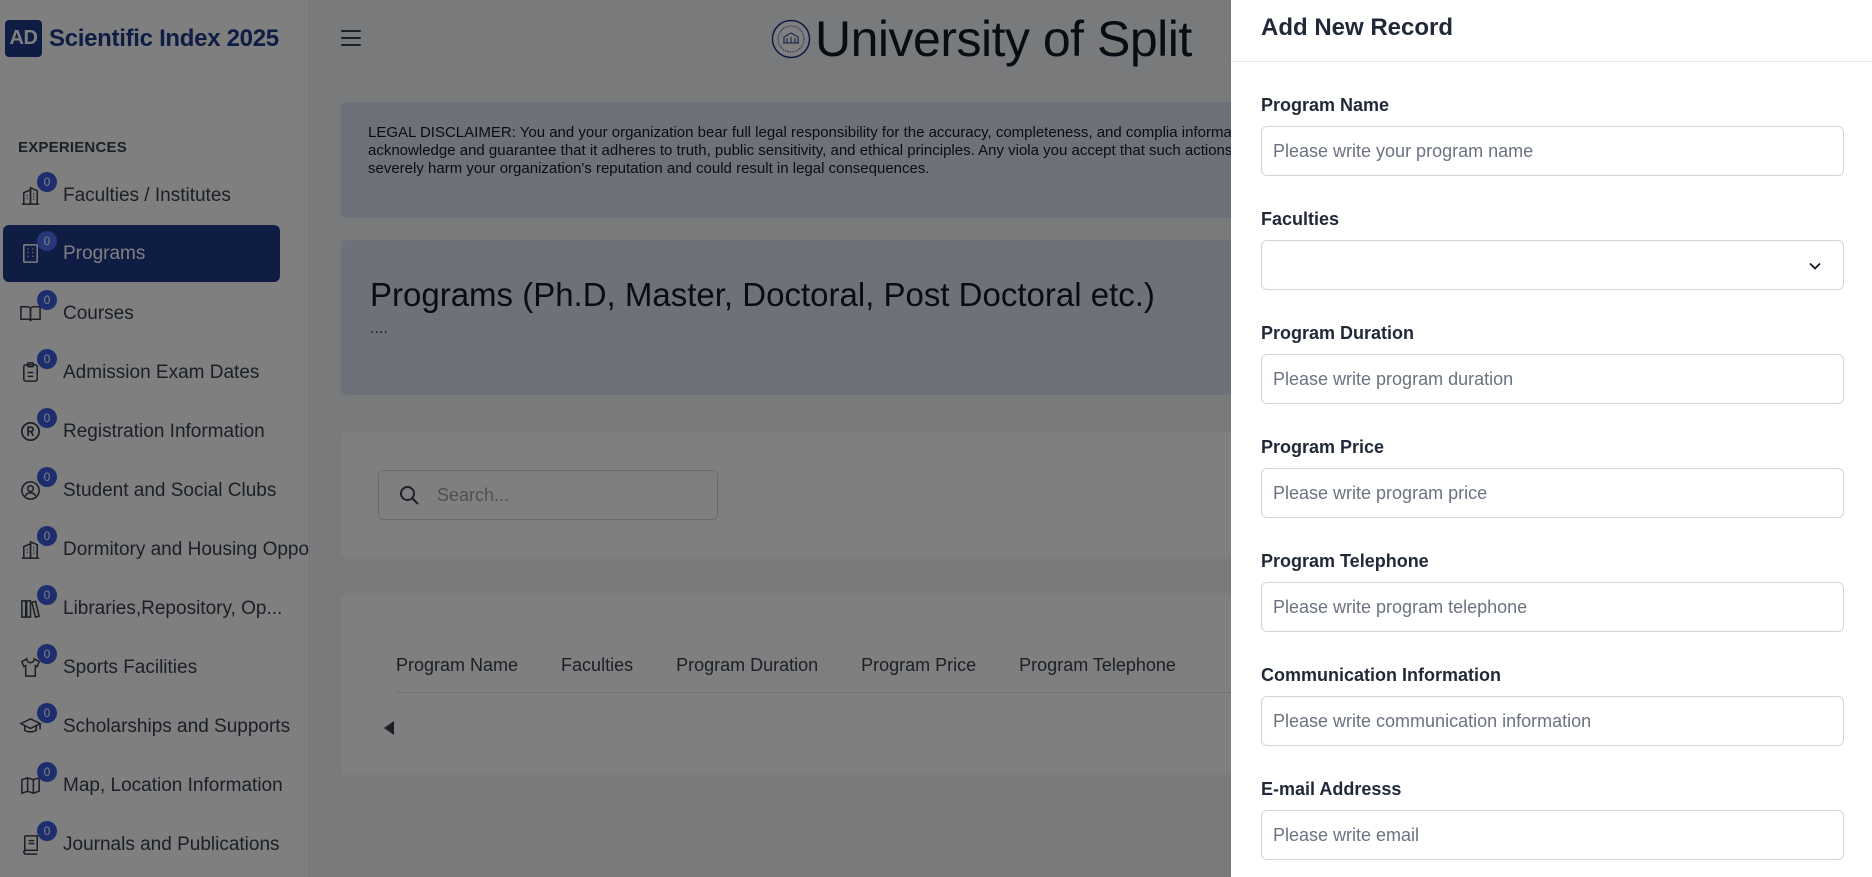 This screenshot has width=1872, height=877. What do you see at coordinates (1552, 151) in the screenshot?
I see `program-name-input` at bounding box center [1552, 151].